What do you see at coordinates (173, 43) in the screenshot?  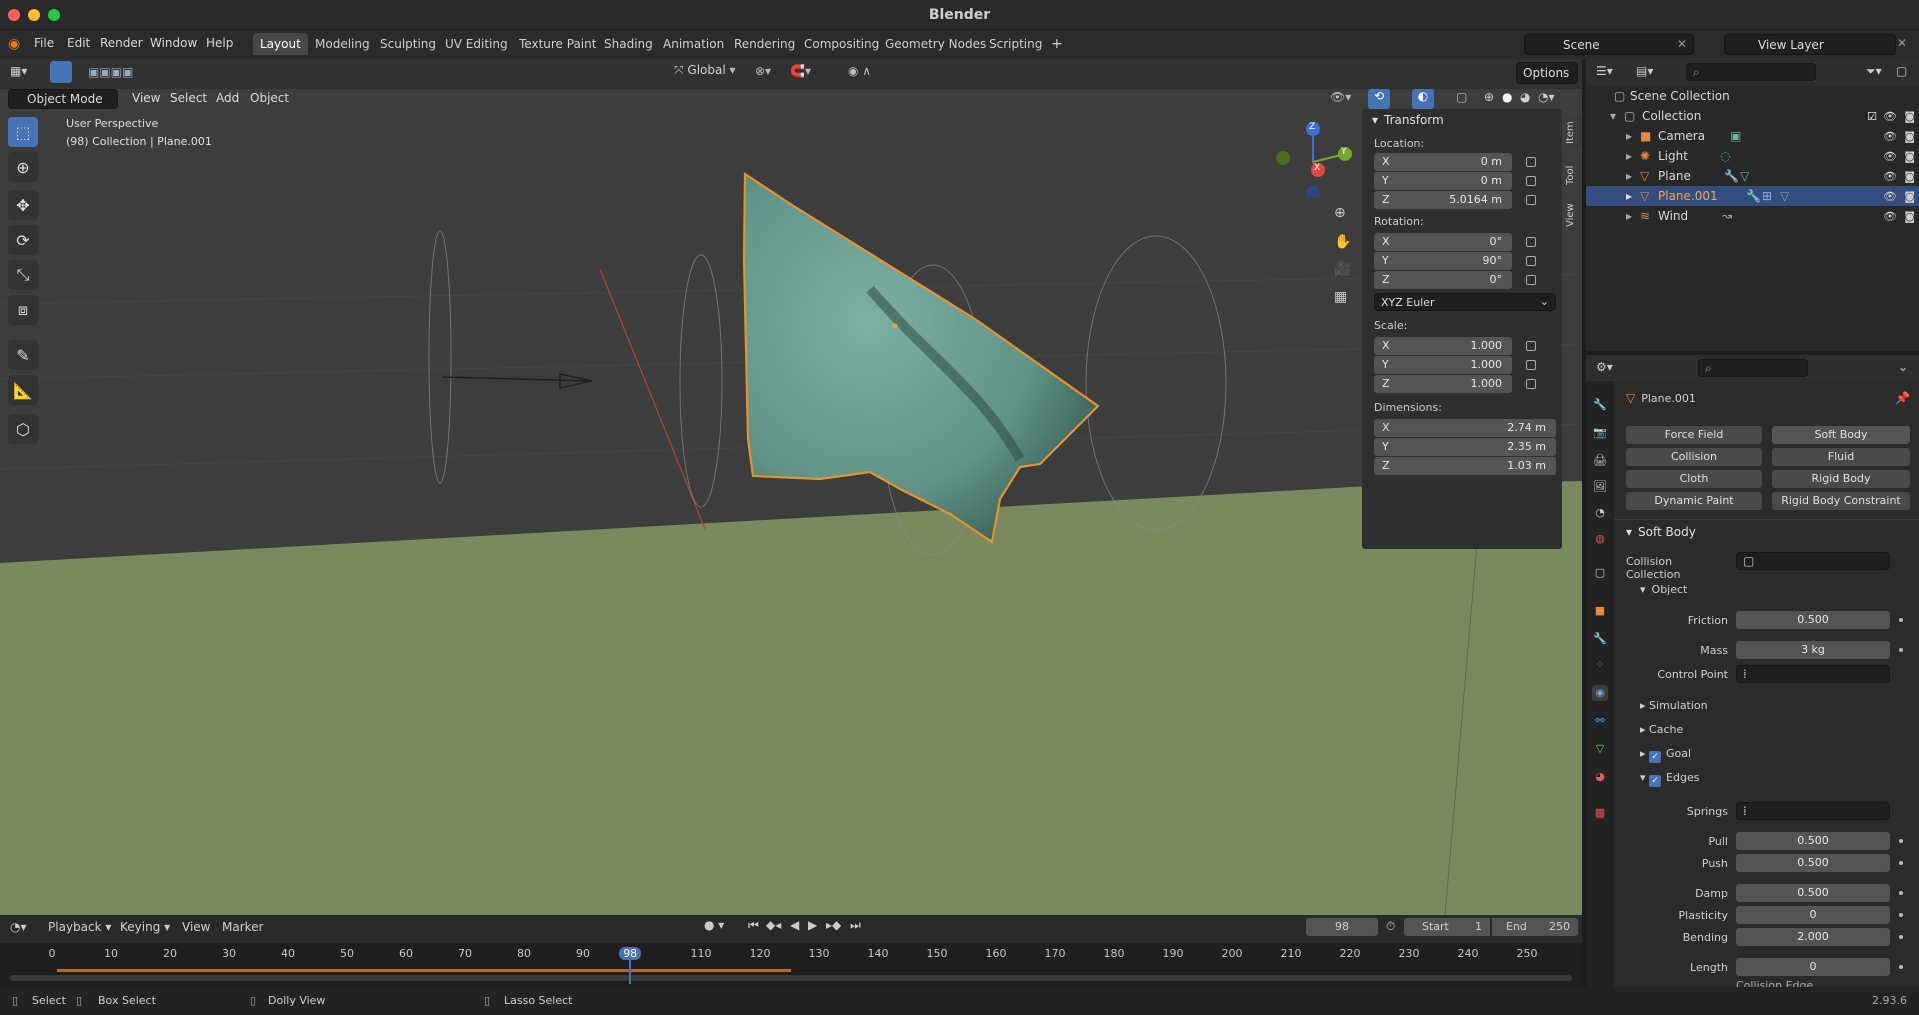 I see `menu-window: Window` at bounding box center [173, 43].